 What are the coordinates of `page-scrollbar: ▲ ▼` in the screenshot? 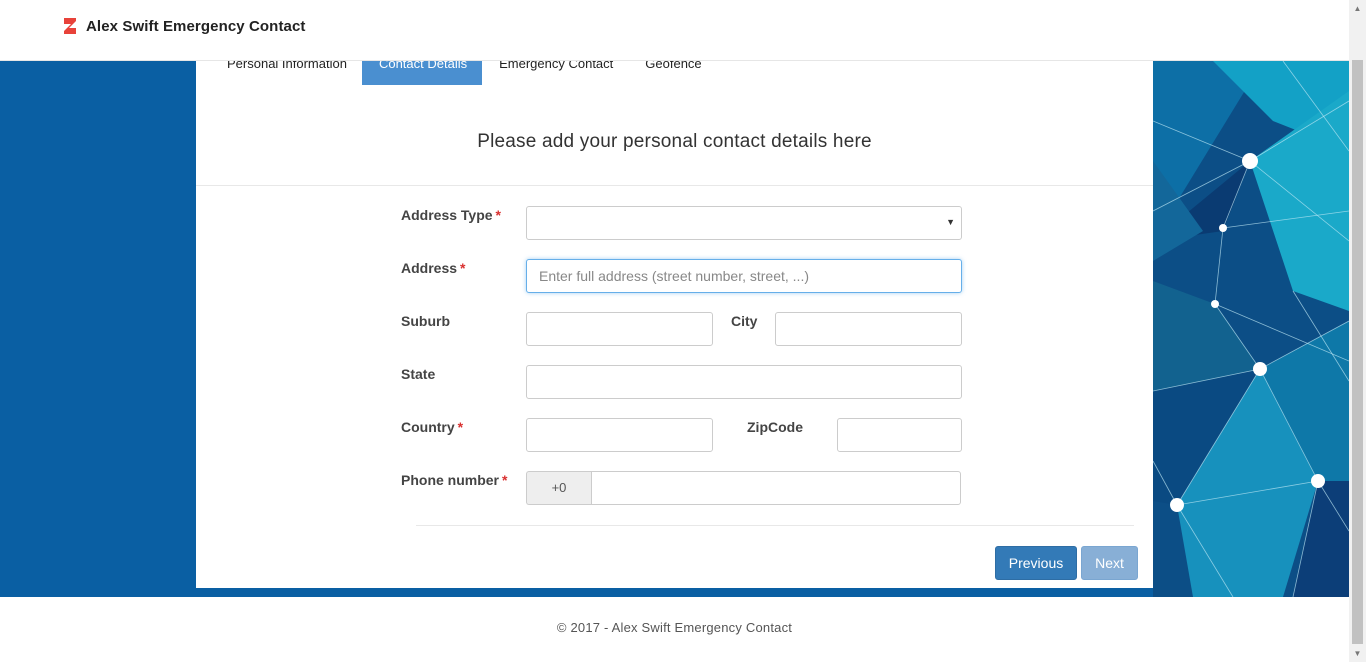 It's located at (1357, 331).